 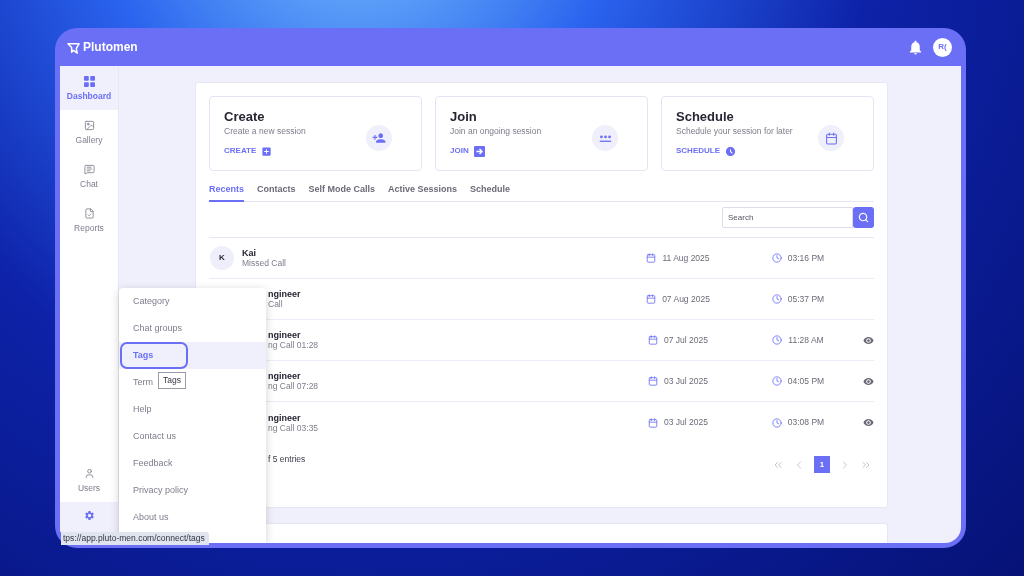 I want to click on call-time: 03:08 PM, so click(x=806, y=422).